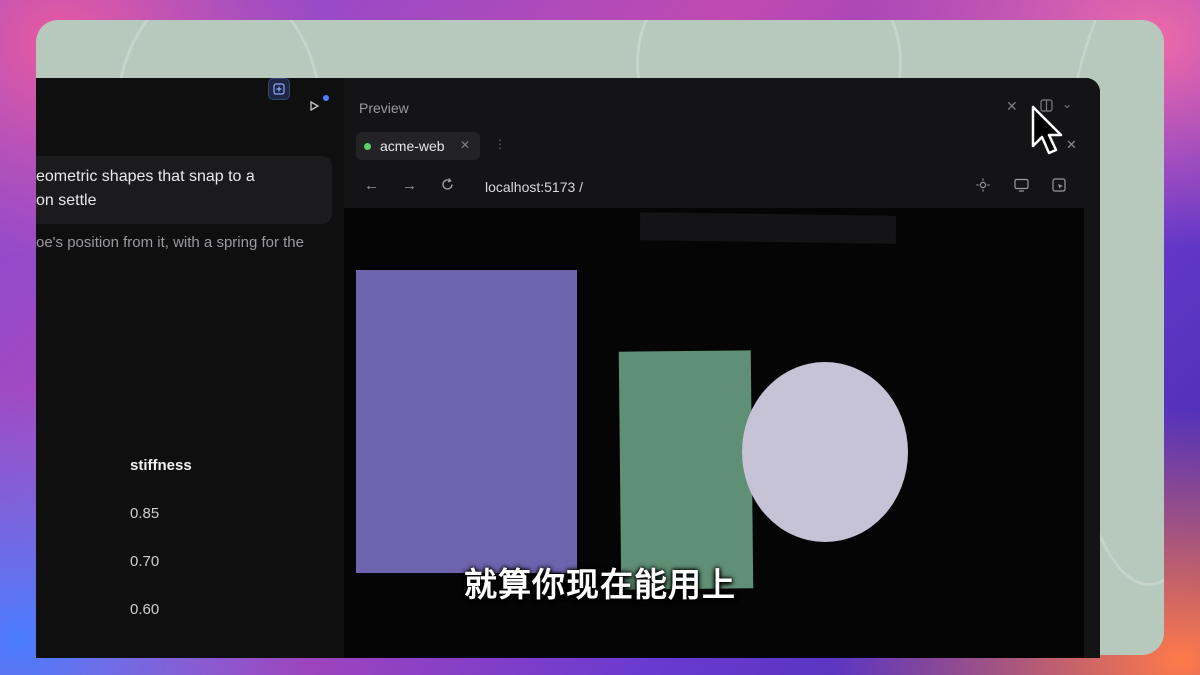  I want to click on back-arrow-icon: ←, so click(371, 185).